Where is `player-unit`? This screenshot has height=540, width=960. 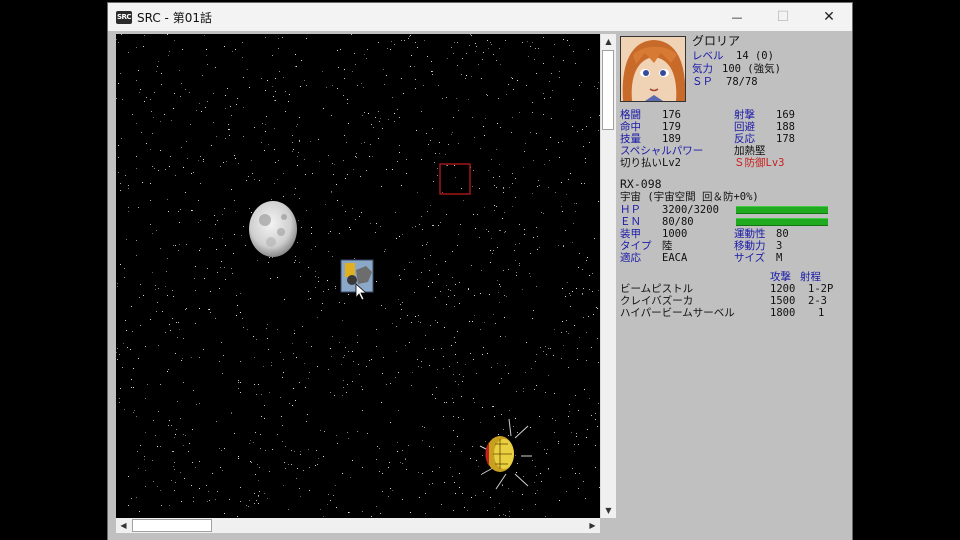
player-unit is located at coordinates (357, 280).